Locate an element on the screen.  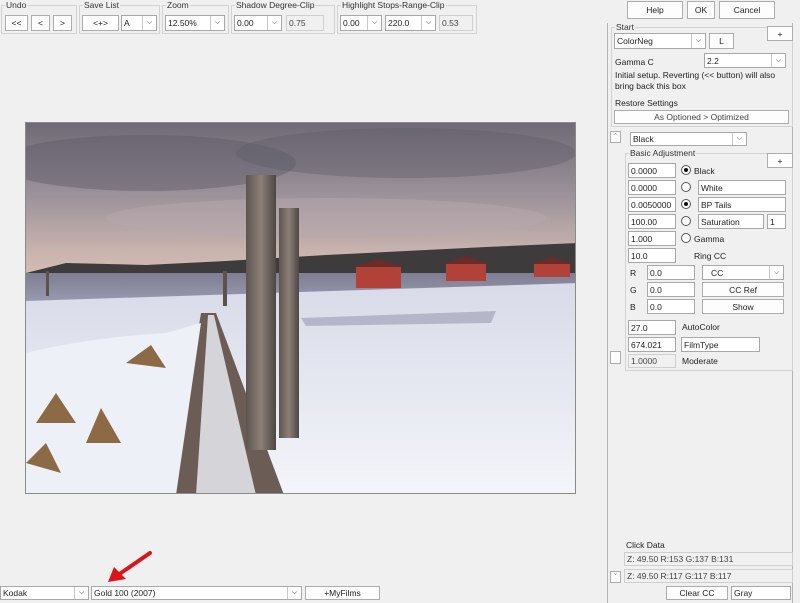
cancel-button: Cancel is located at coordinates (747, 10).